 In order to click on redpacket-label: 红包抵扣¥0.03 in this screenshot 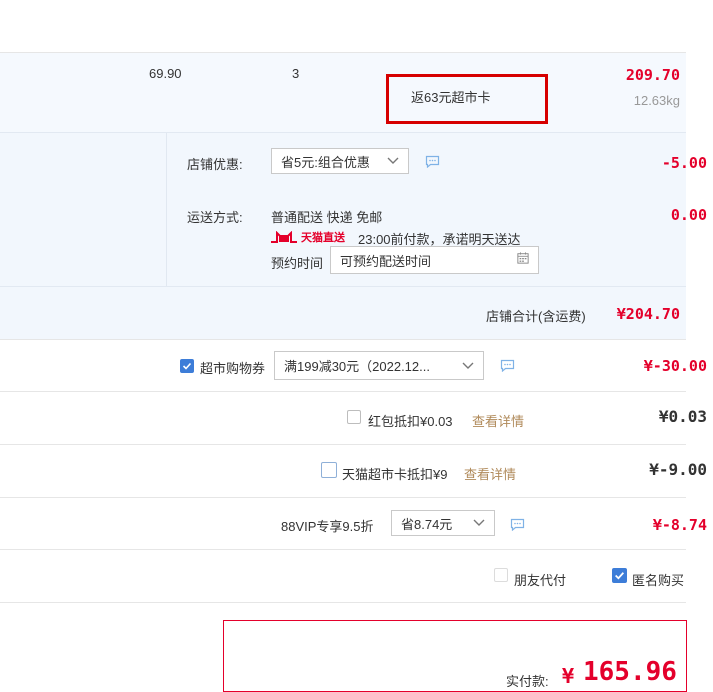, I will do `click(410, 421)`.